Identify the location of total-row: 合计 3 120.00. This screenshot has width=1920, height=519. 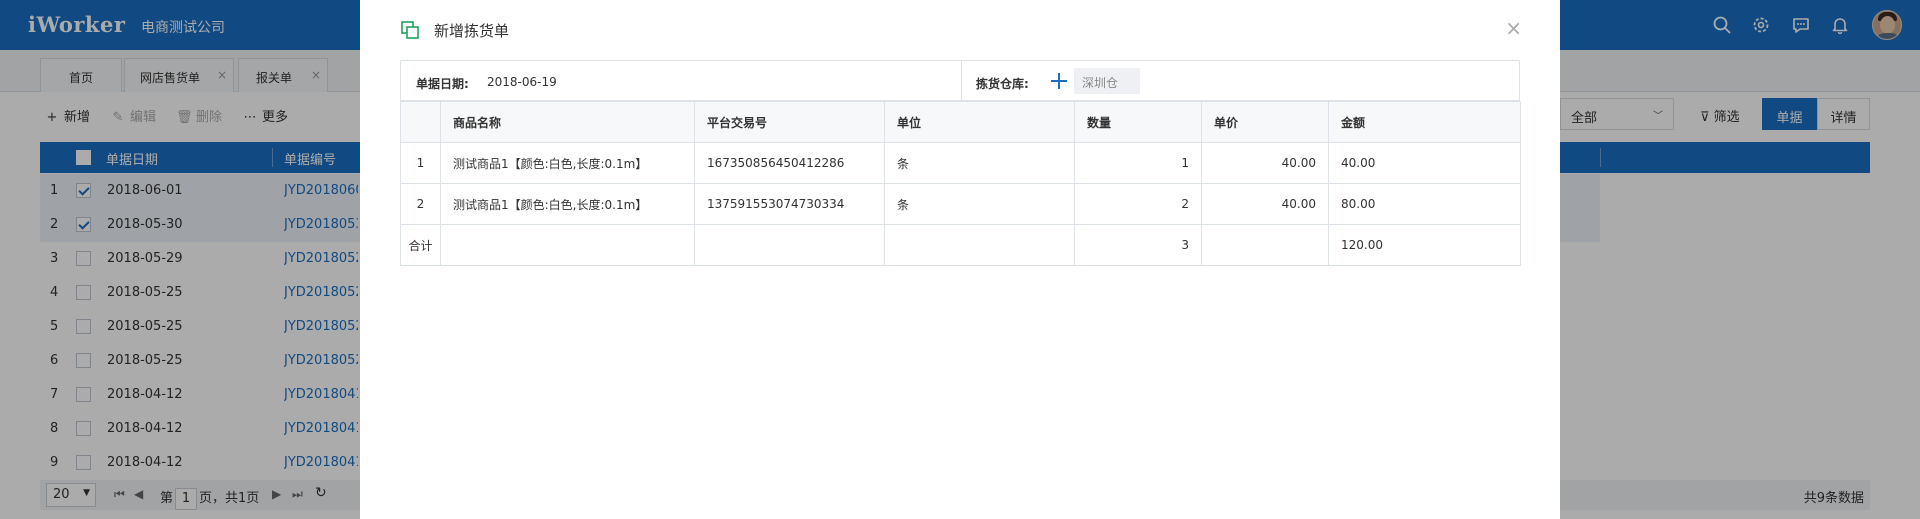
(960, 245).